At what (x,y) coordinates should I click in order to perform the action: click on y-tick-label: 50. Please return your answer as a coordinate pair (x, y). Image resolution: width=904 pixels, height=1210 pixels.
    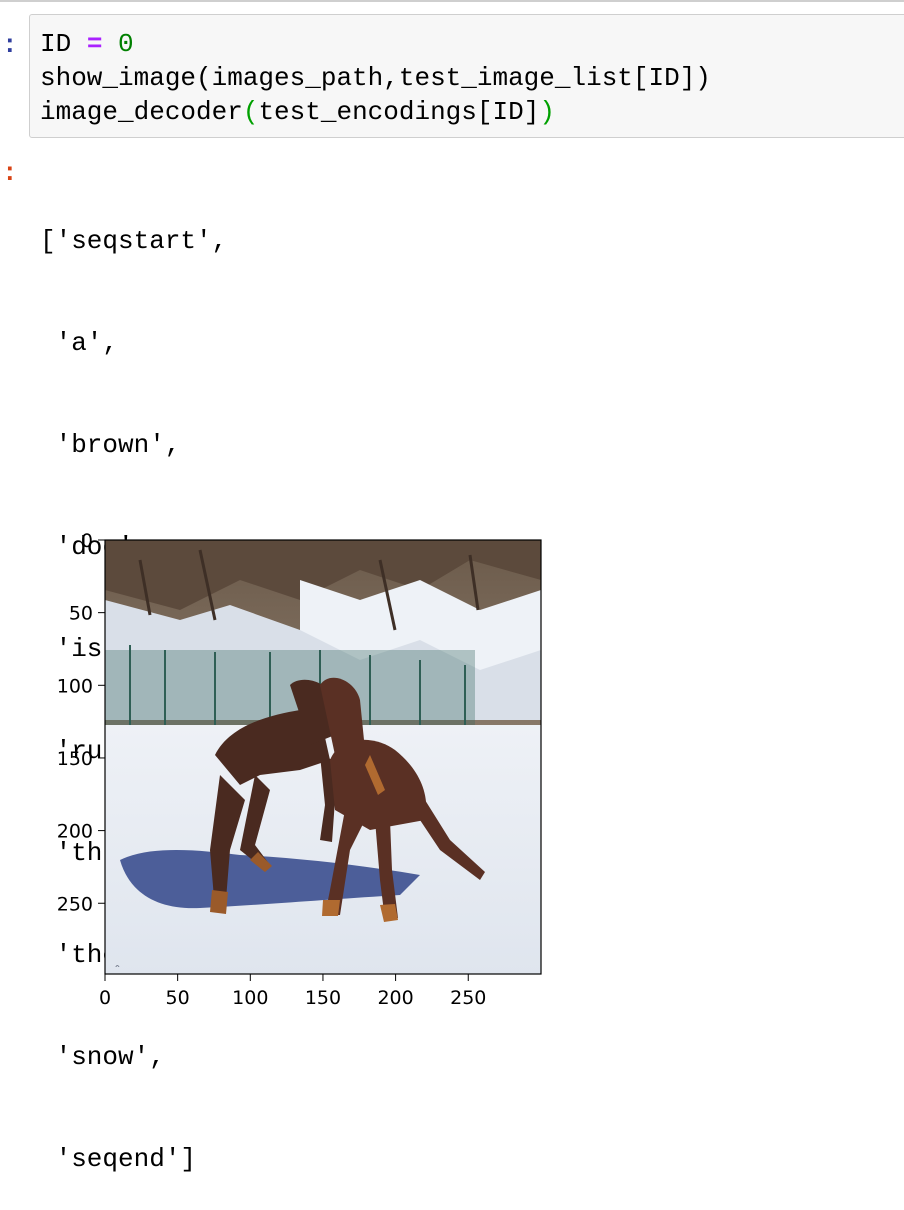
    Looking at the image, I should click on (81, 614).